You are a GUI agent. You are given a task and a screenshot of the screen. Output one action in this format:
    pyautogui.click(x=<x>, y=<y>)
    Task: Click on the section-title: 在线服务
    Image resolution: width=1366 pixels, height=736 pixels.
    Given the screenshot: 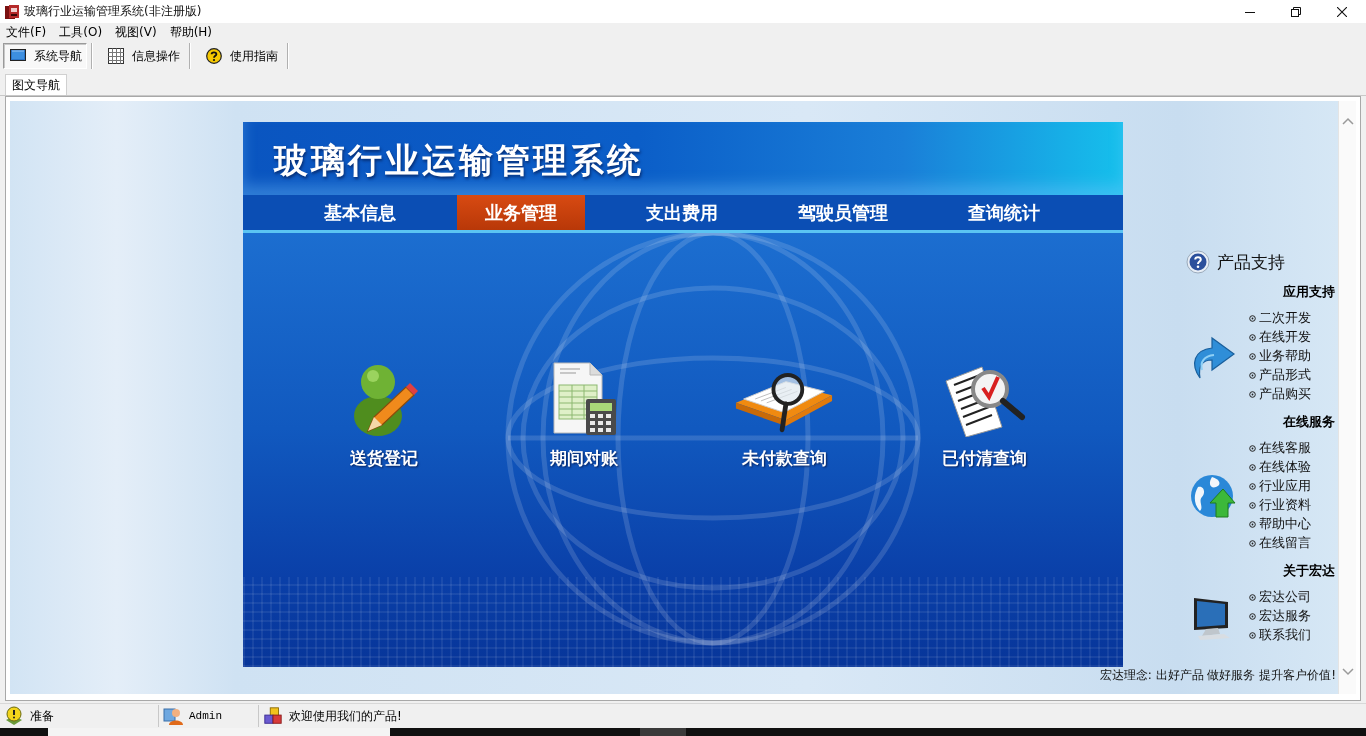 What is the action you would take?
    pyautogui.click(x=1309, y=422)
    